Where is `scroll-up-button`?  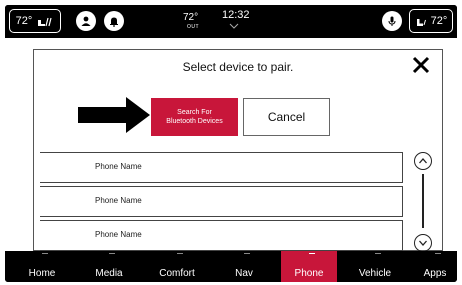 scroll-up-button is located at coordinates (423, 161).